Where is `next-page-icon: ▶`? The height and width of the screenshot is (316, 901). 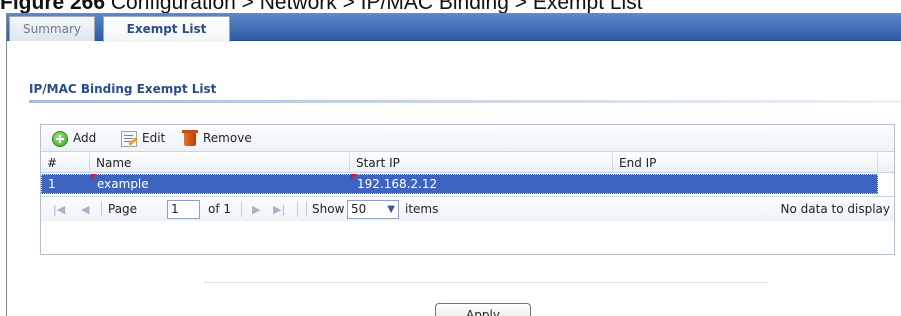
next-page-icon: ▶ is located at coordinates (256, 209).